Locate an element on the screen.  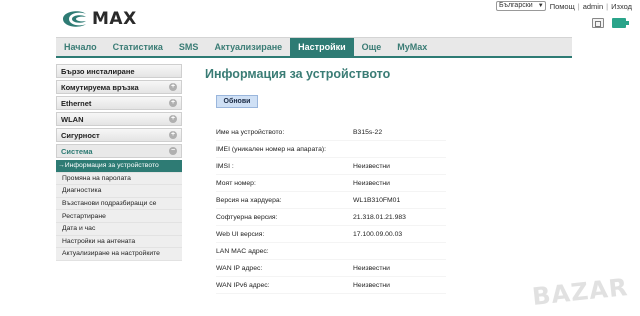
info-label: Версия на хардуера: is located at coordinates (249, 200).